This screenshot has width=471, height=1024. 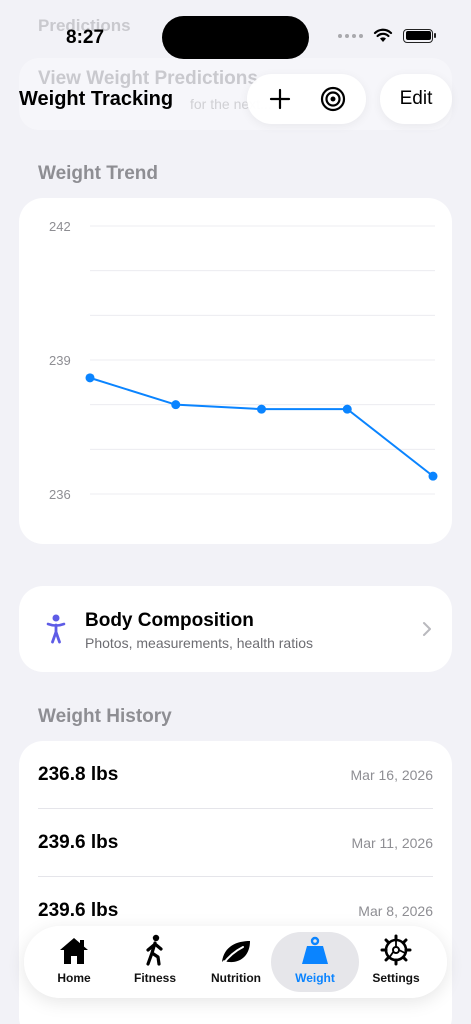 What do you see at coordinates (60, 494) in the screenshot?
I see `y-tick-label: 236` at bounding box center [60, 494].